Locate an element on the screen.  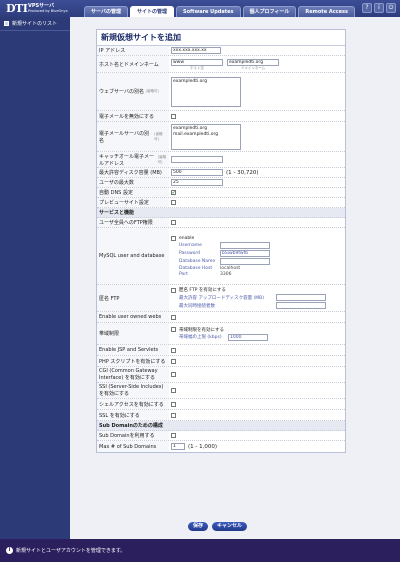
row-cgi: CGI (Common Gateway Interface) を有効にする is located at coordinates (221, 375).